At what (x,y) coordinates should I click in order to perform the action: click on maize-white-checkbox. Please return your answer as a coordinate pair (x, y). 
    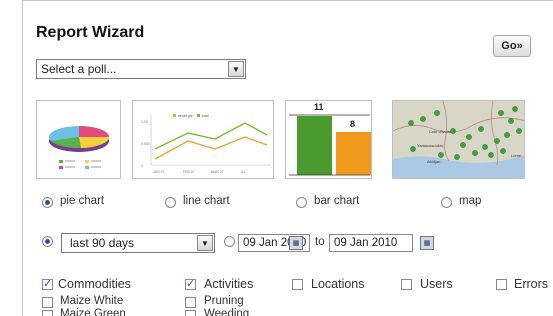
    Looking at the image, I should click on (47, 302).